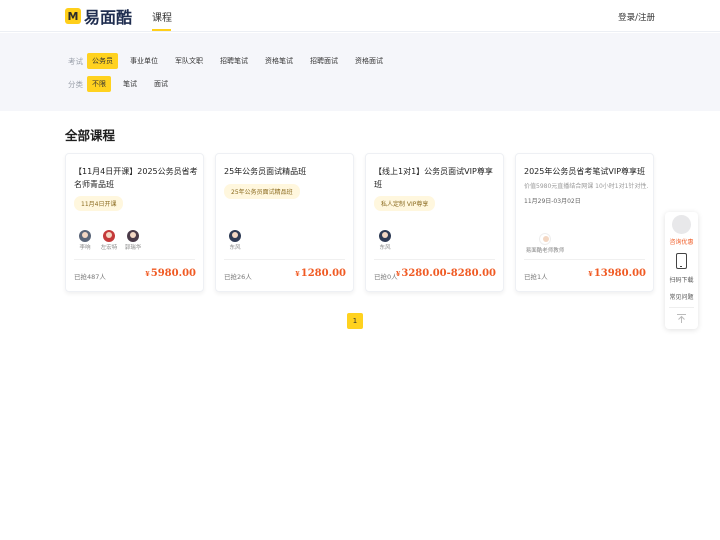 The height and width of the screenshot is (540, 720). What do you see at coordinates (323, 273) in the screenshot?
I see `price-value: 1280.00` at bounding box center [323, 273].